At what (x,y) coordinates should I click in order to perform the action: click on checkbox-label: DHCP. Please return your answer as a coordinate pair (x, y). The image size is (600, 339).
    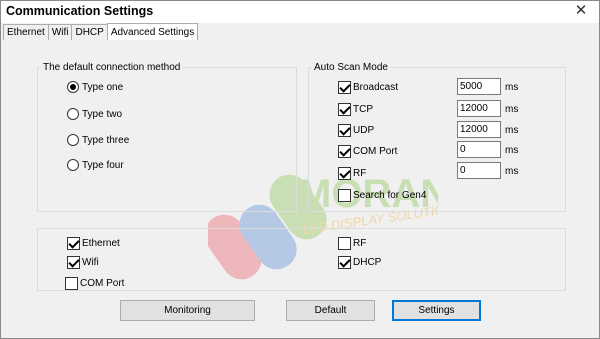
    Looking at the image, I should click on (367, 262).